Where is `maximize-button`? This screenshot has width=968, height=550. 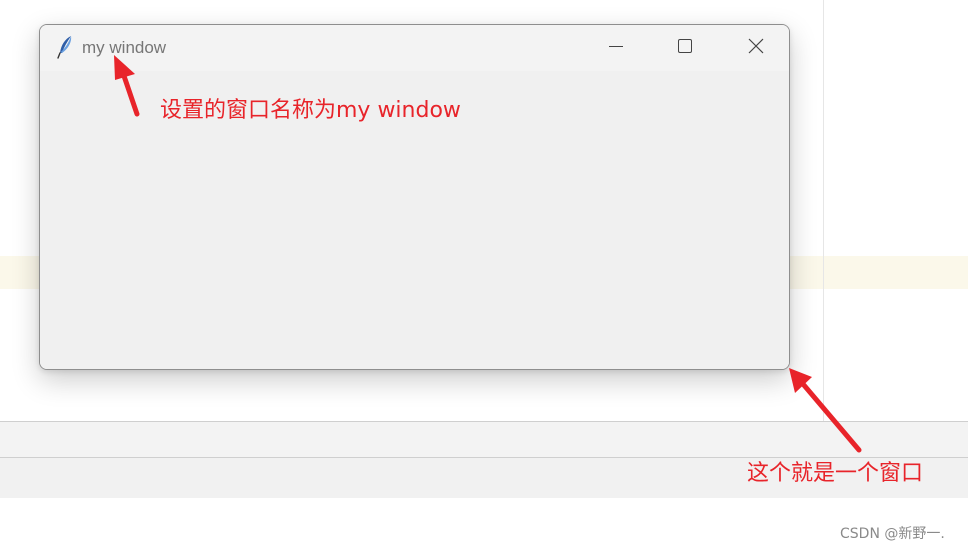 maximize-button is located at coordinates (685, 48).